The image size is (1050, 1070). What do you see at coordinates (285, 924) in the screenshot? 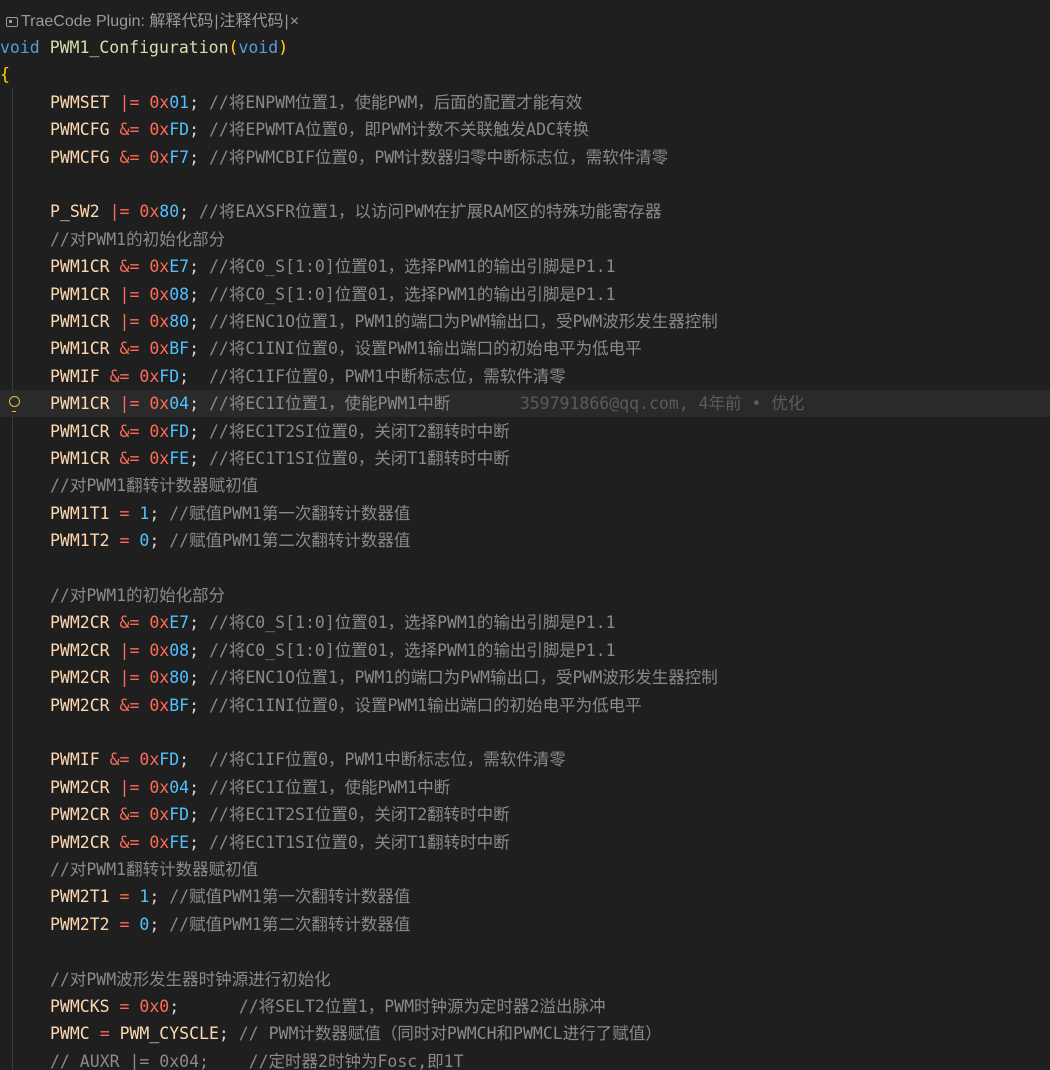
I see `comment: //赋值PWM1第二次翻转计数器值` at bounding box center [285, 924].